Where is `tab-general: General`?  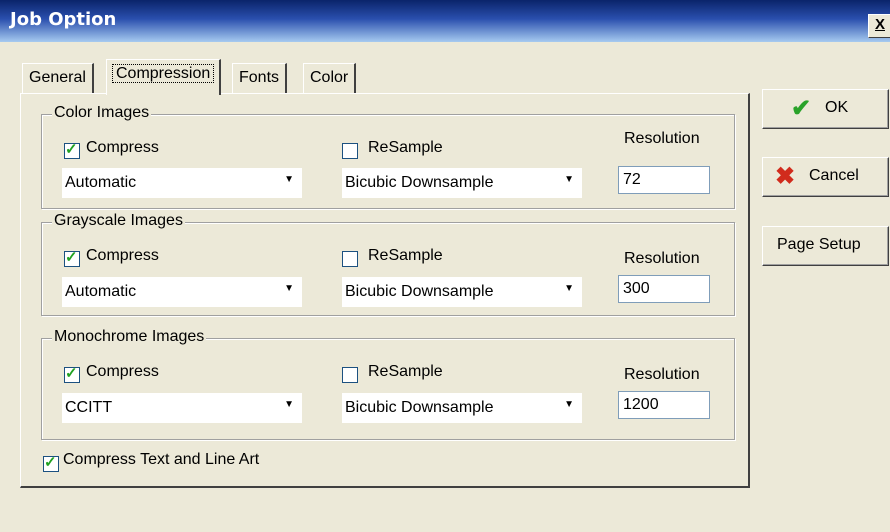 tab-general: General is located at coordinates (58, 78).